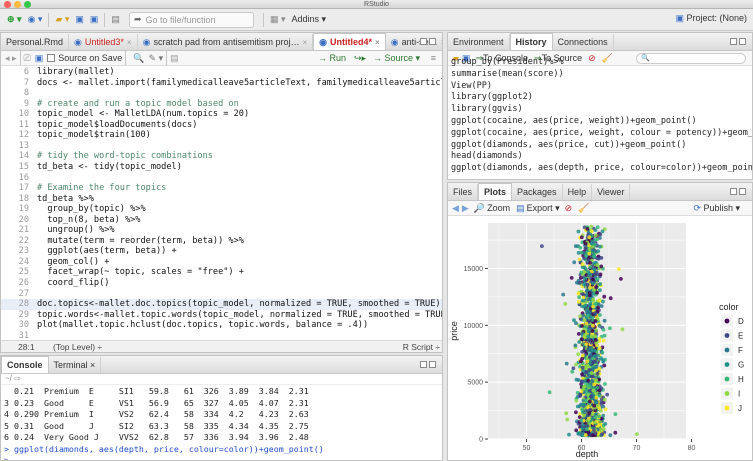 The width and height of the screenshot is (753, 461). I want to click on console-prompt: >, so click(223, 457).